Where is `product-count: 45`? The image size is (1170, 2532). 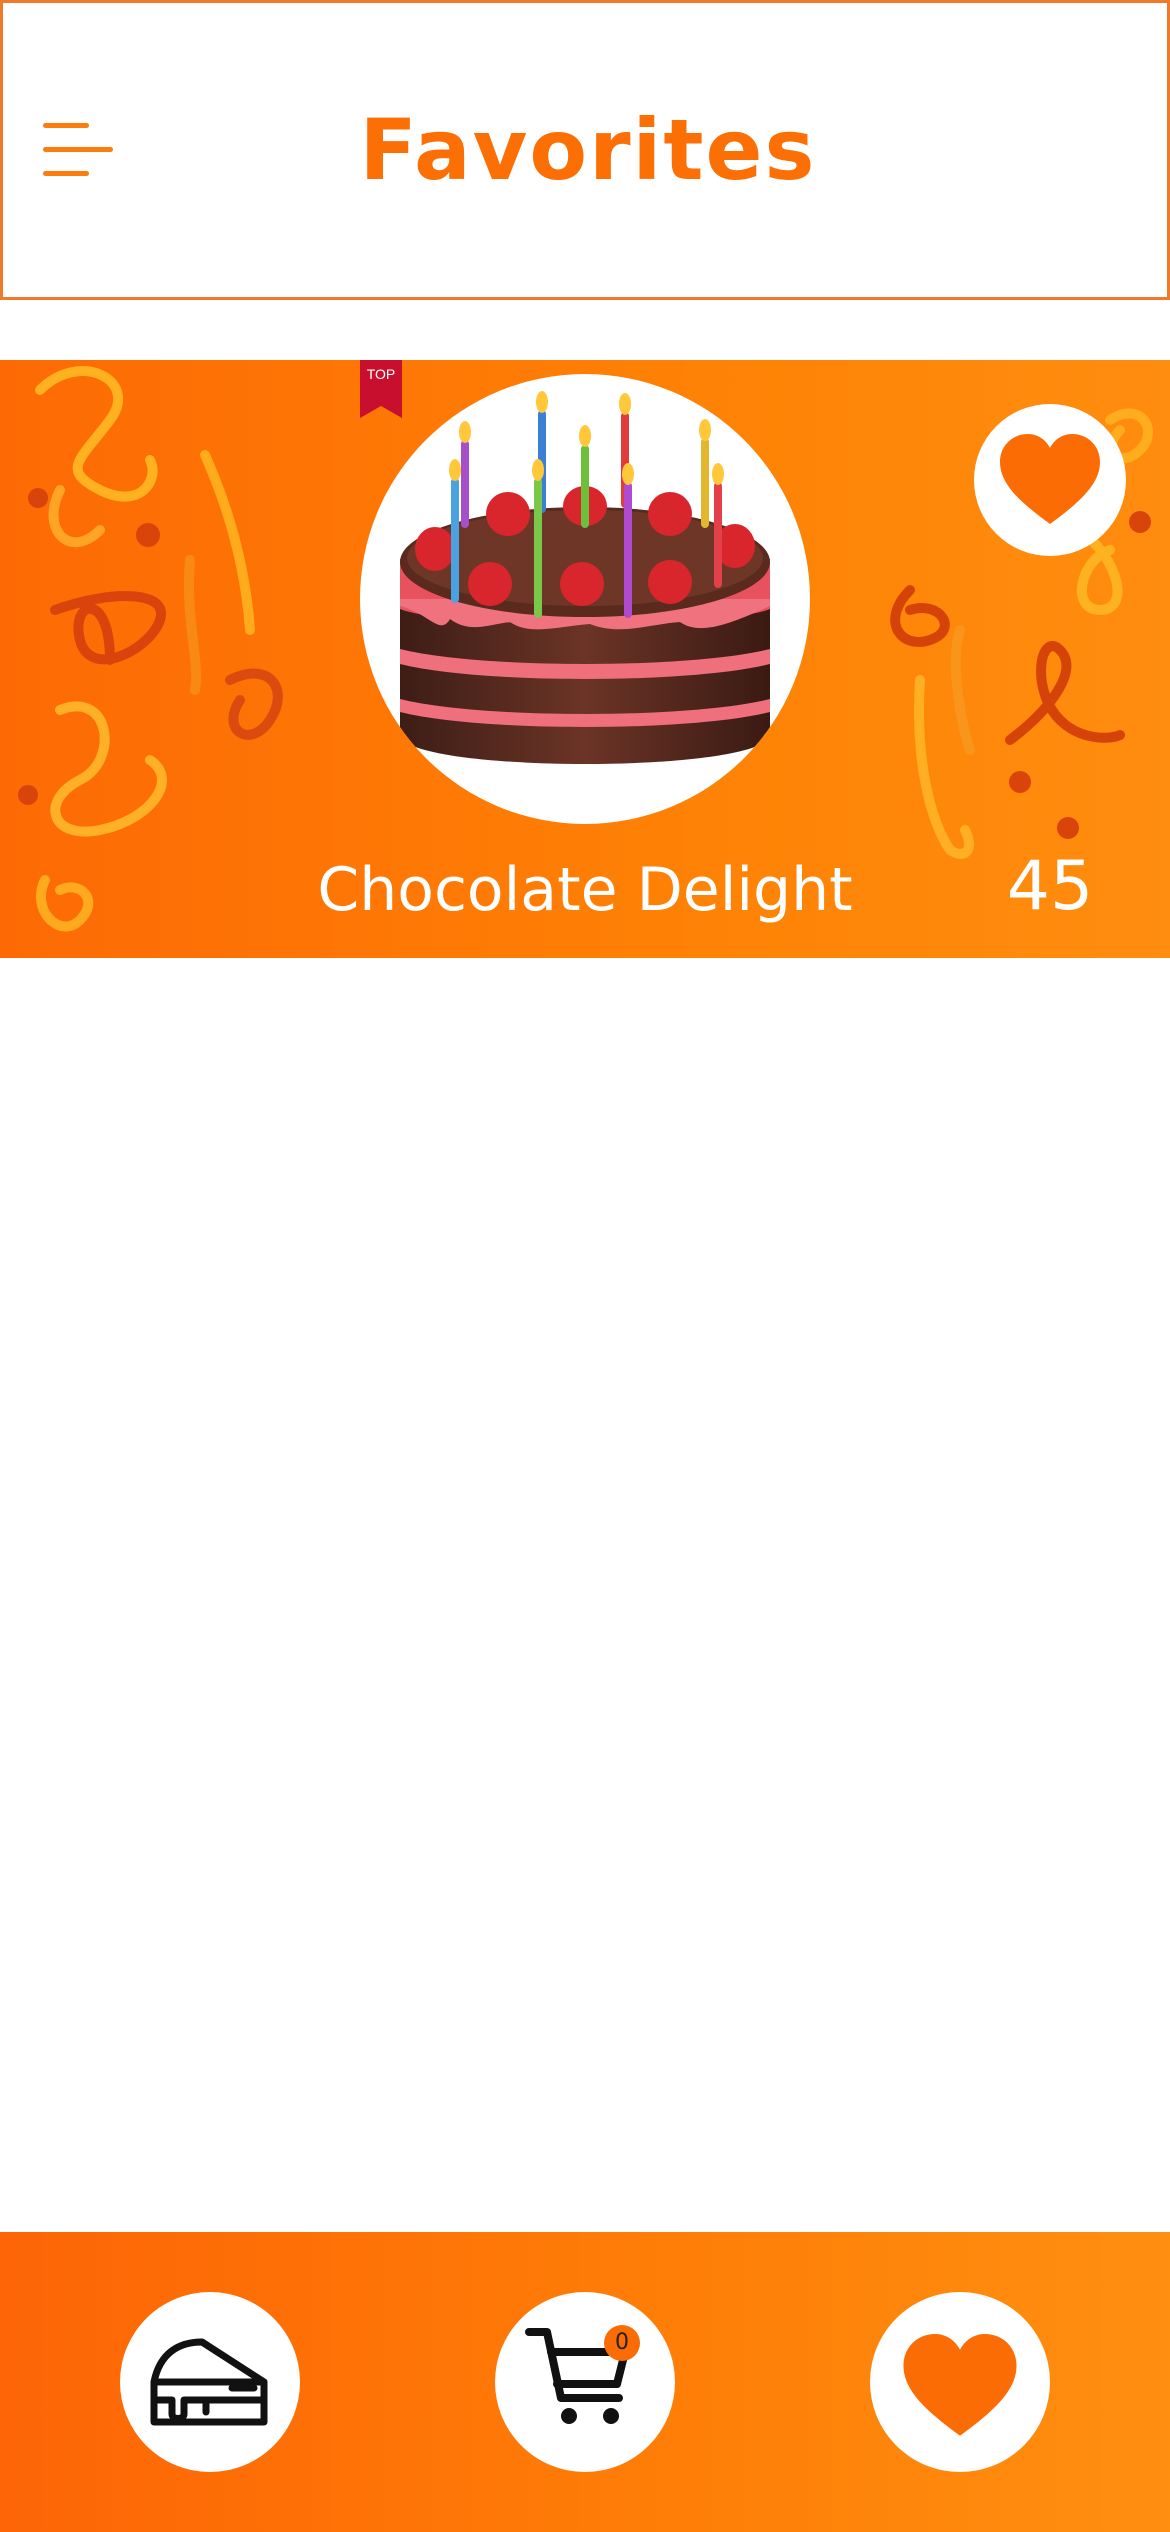
product-count: 45 is located at coordinates (1050, 886).